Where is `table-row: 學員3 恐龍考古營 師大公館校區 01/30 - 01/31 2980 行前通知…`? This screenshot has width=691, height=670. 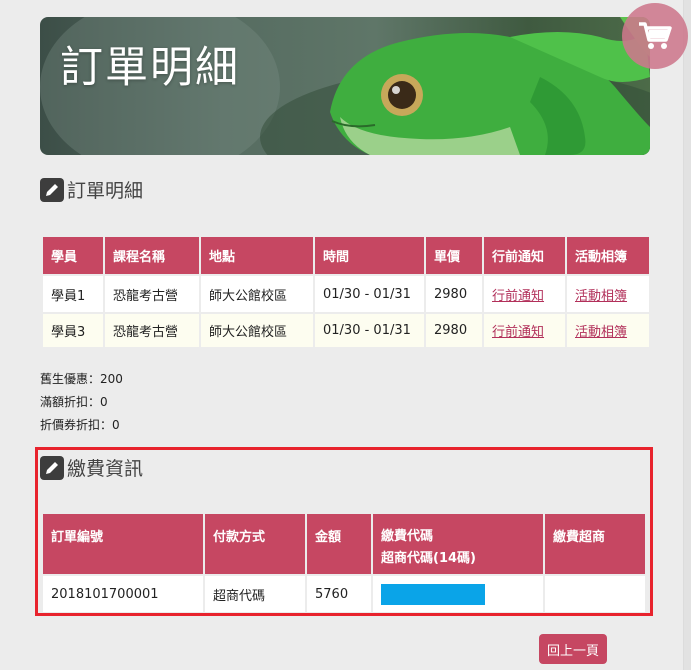 table-row: 學員3 恐龍考古營 師大公館校區 01/30 - 01/31 2980 行前通知… is located at coordinates (346, 330).